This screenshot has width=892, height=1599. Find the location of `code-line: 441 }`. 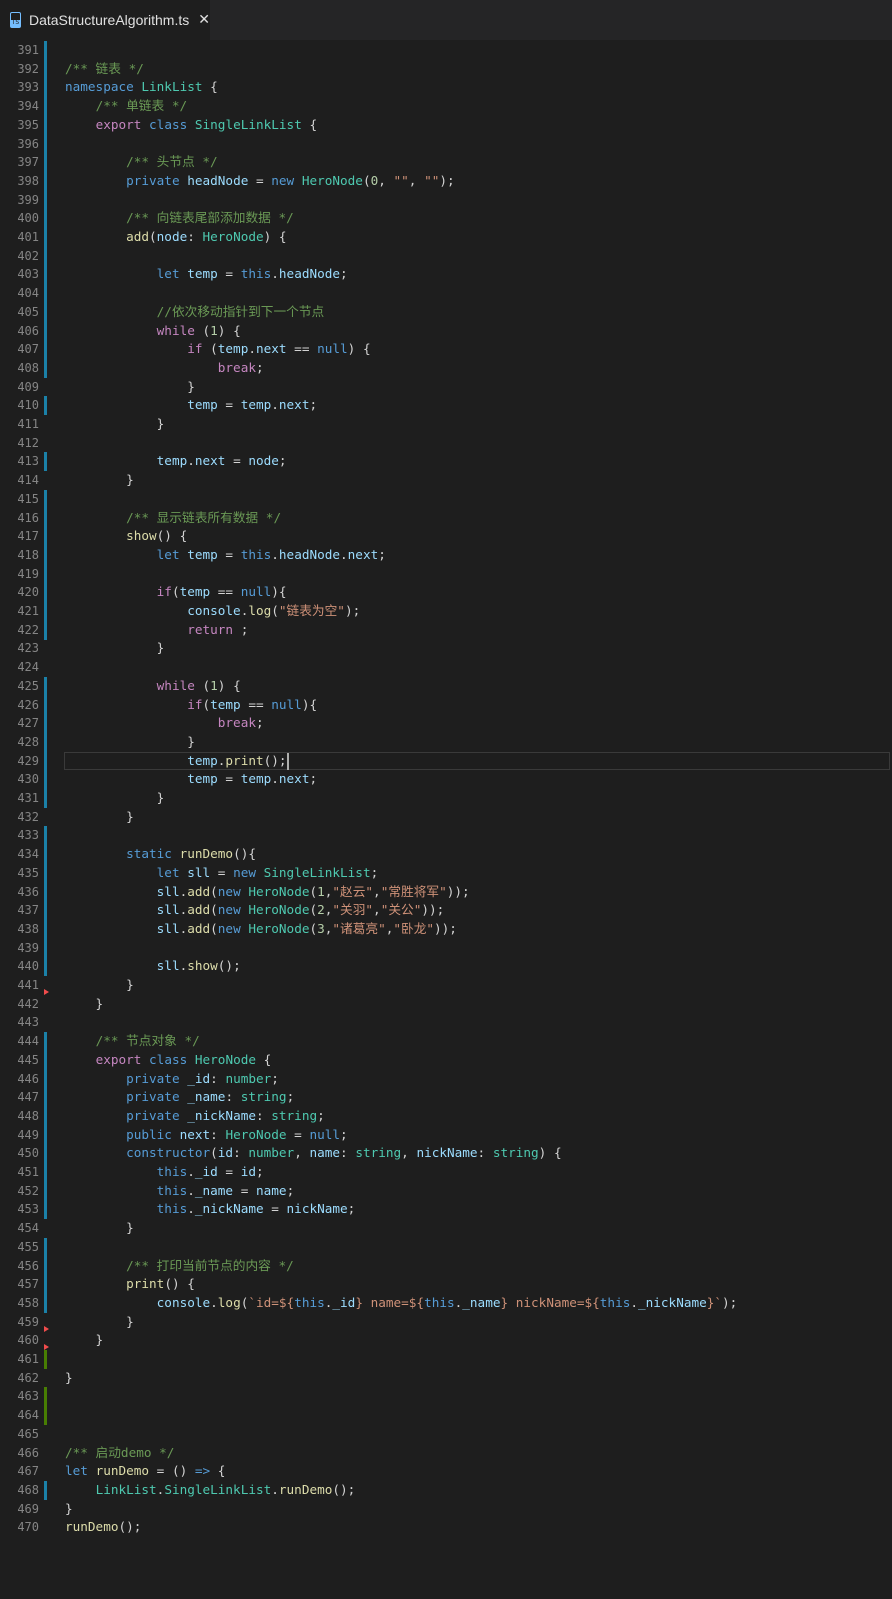

code-line: 441 } is located at coordinates (446, 985).